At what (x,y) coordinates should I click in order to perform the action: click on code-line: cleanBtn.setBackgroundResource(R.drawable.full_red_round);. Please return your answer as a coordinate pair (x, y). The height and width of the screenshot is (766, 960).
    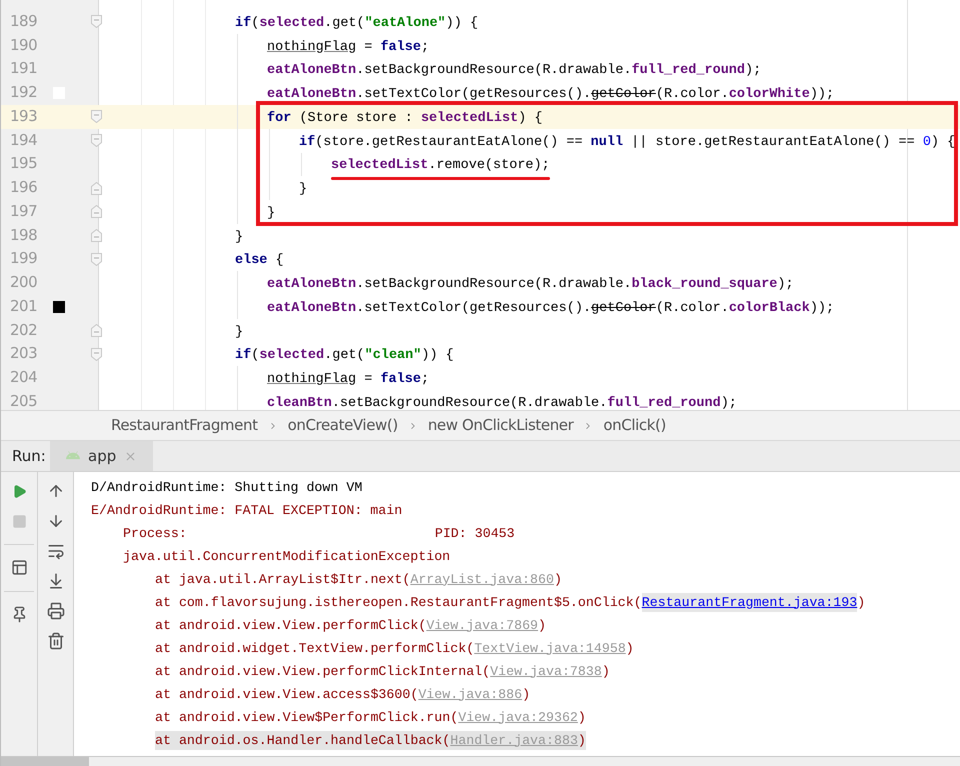
    Looking at the image, I should click on (502, 403).